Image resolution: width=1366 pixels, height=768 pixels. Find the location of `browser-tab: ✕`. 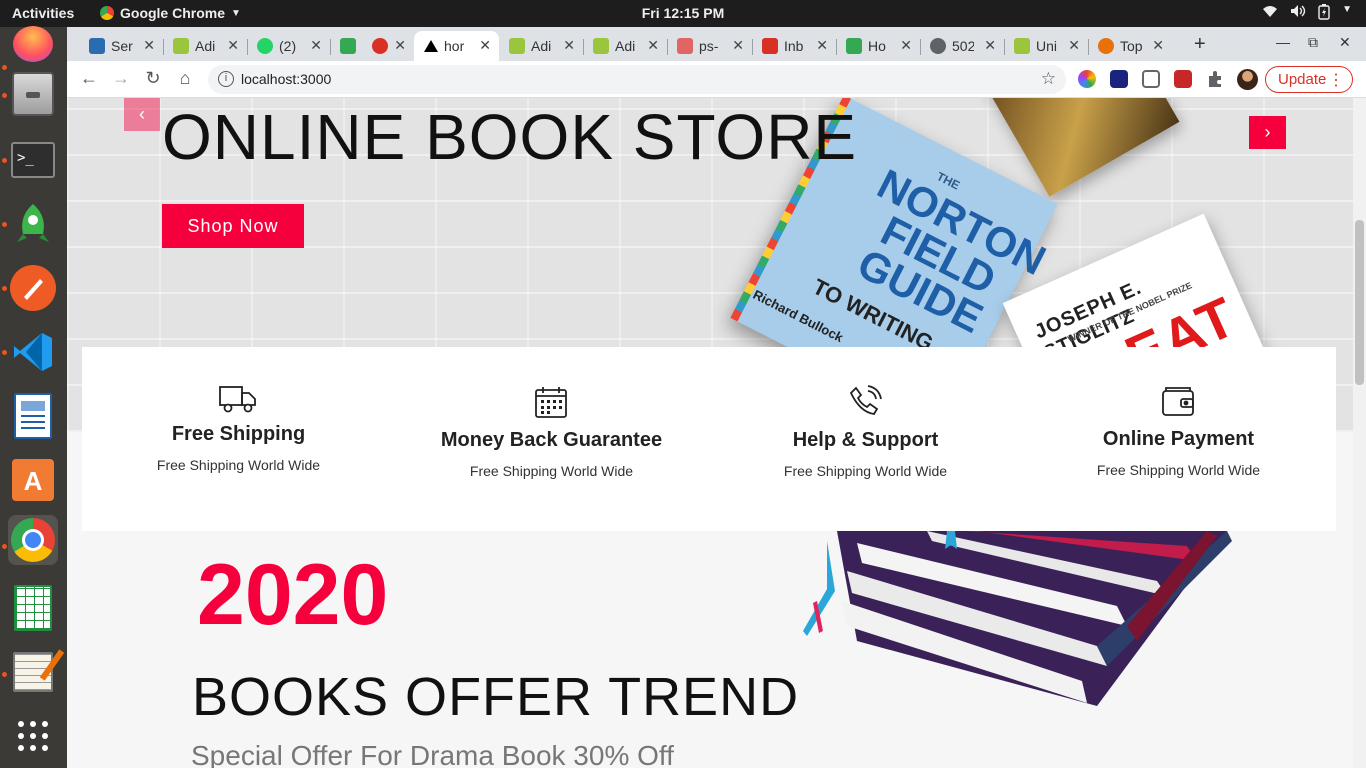

browser-tab: ✕ is located at coordinates (388, 46).